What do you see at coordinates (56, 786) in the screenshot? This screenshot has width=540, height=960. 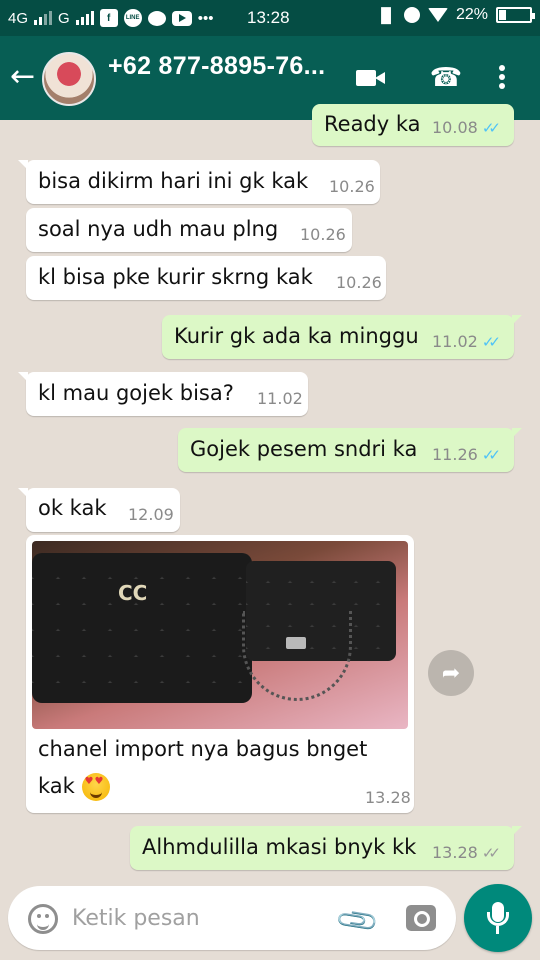 I see `caption-line2-text: kak` at bounding box center [56, 786].